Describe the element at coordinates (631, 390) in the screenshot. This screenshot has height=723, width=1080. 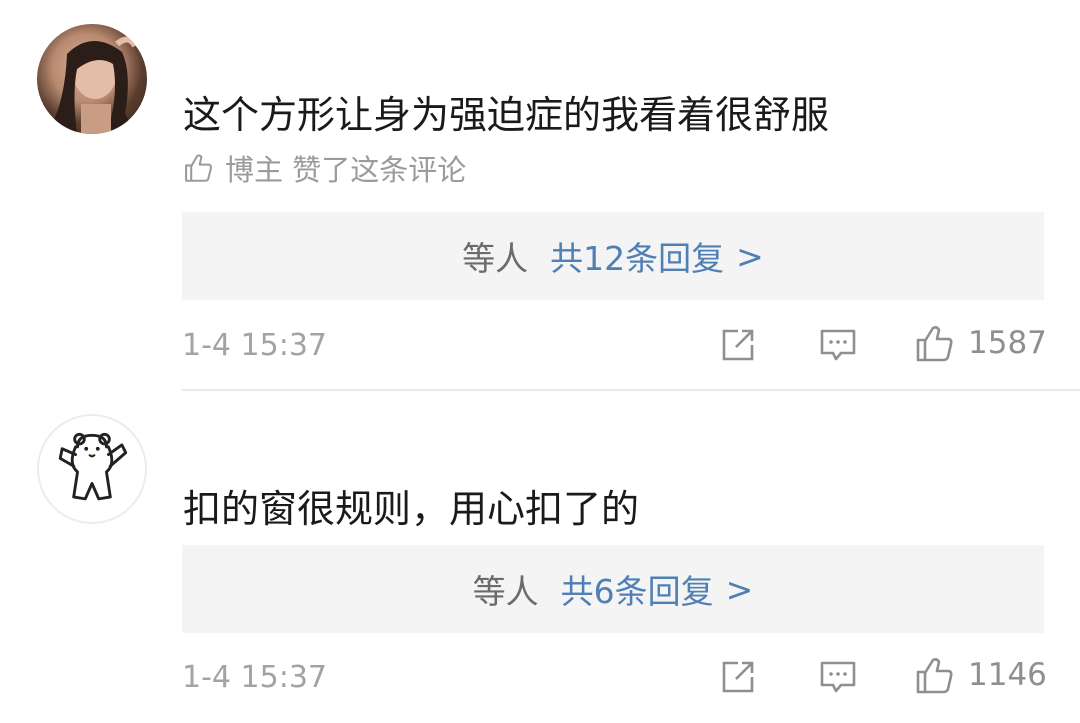
I see `divider` at that location.